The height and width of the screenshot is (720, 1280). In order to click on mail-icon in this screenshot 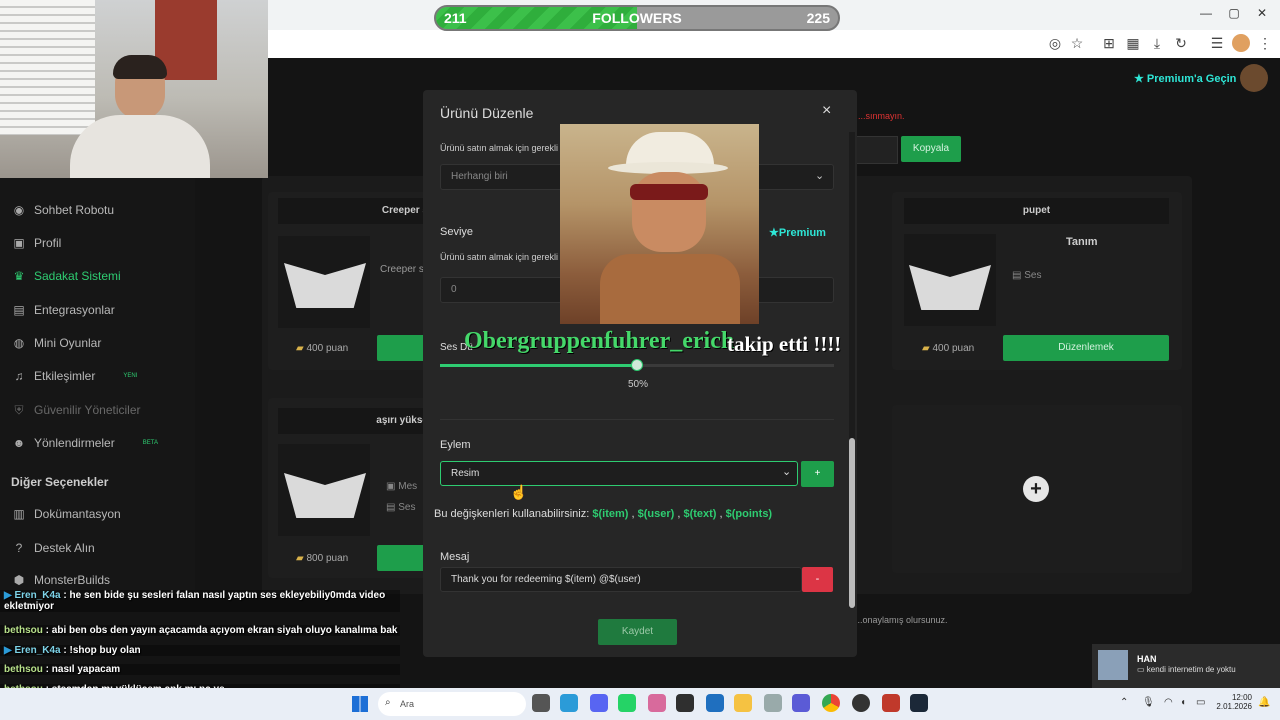, I will do `click(715, 703)`.